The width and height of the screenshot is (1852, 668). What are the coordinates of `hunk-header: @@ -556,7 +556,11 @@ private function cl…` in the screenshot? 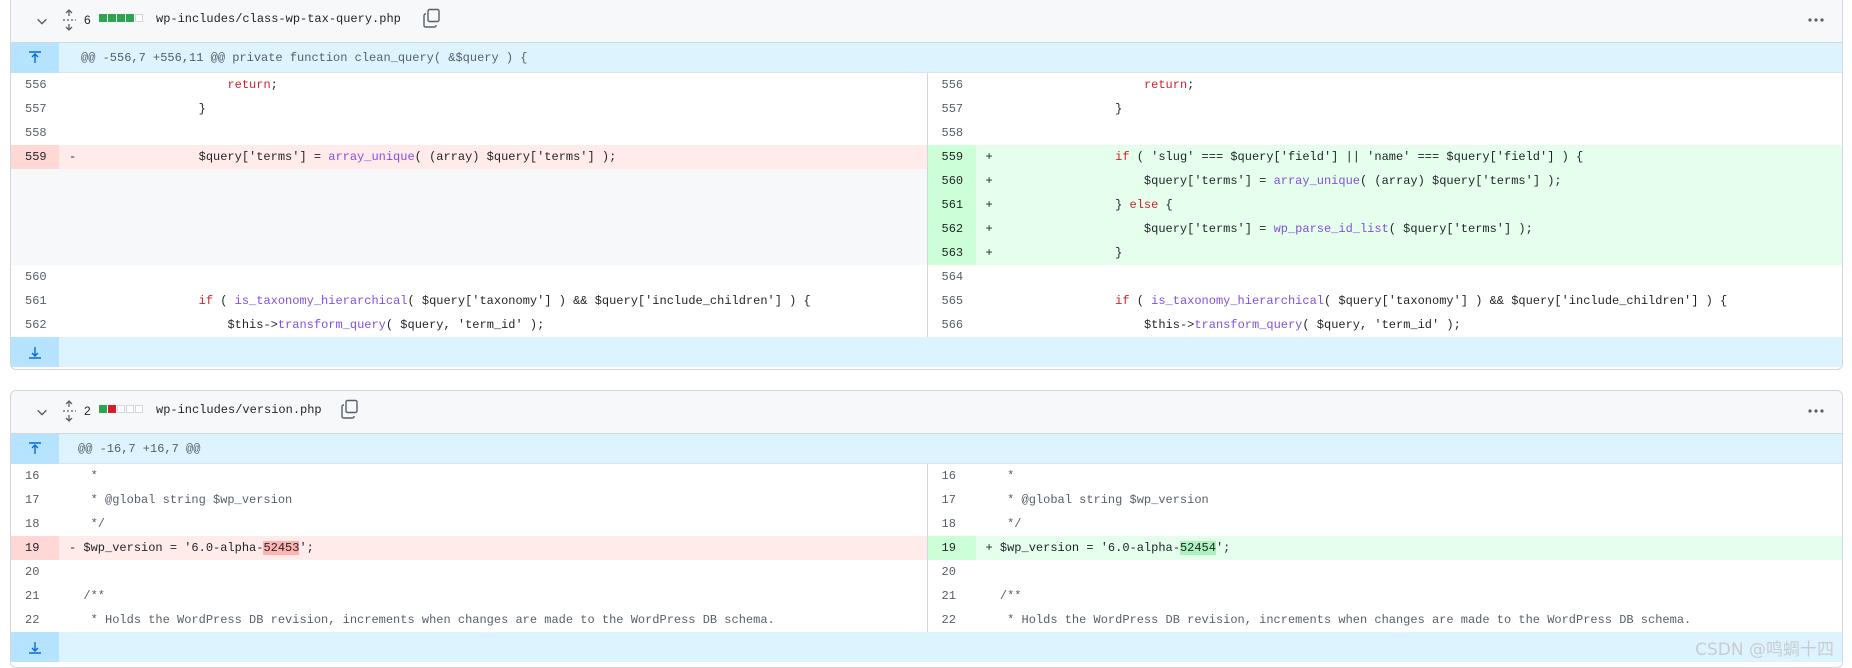 It's located at (926, 58).